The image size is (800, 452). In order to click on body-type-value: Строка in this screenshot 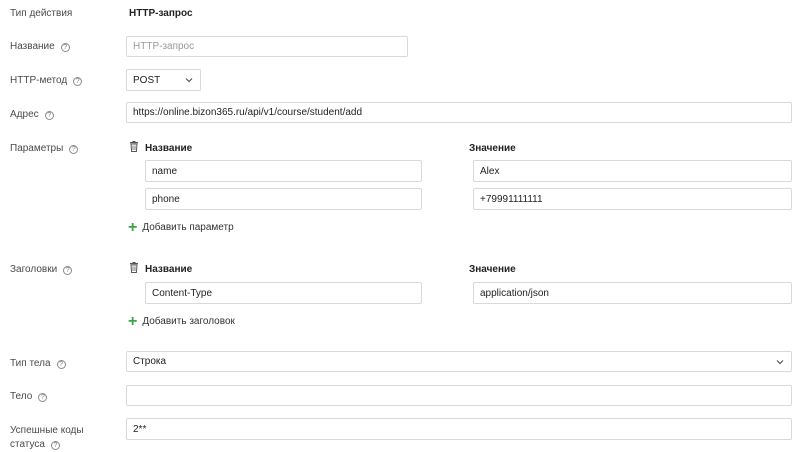, I will do `click(150, 361)`.